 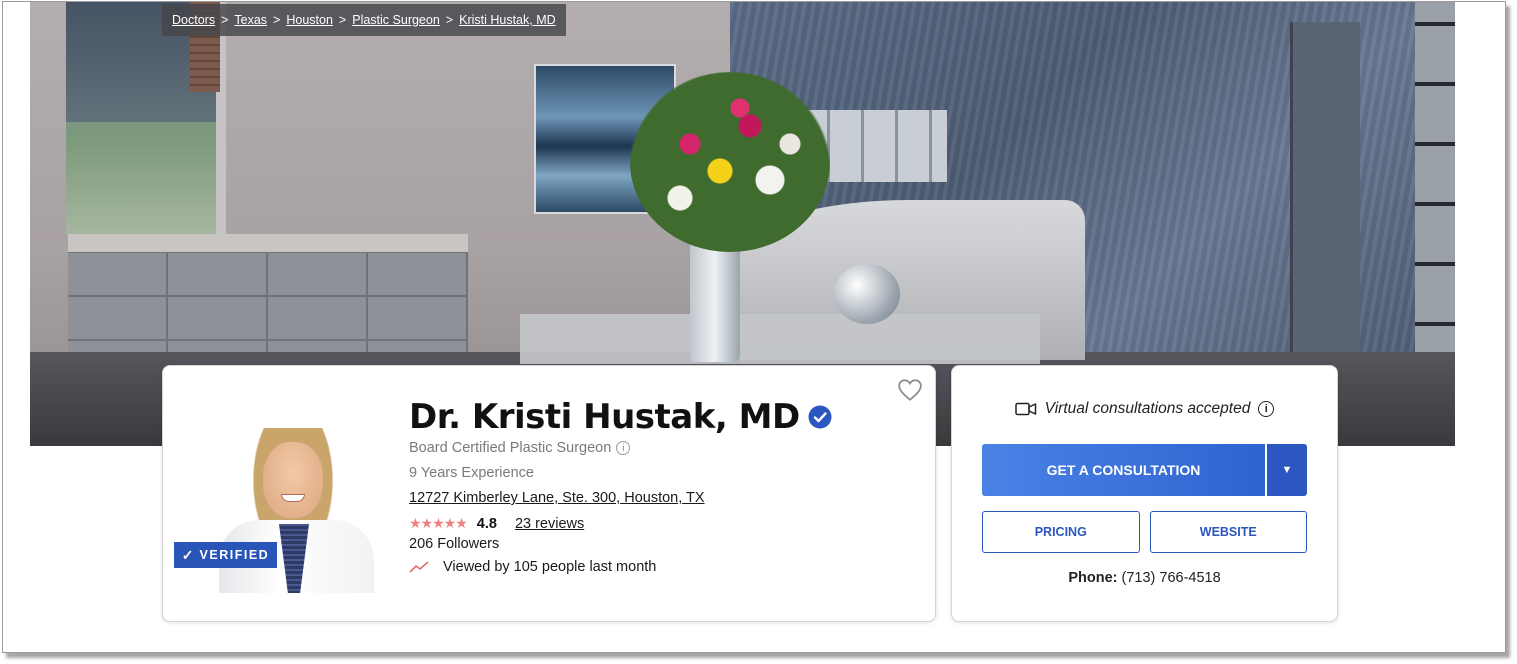 I want to click on website-button: WEBSITE, so click(x=1228, y=532).